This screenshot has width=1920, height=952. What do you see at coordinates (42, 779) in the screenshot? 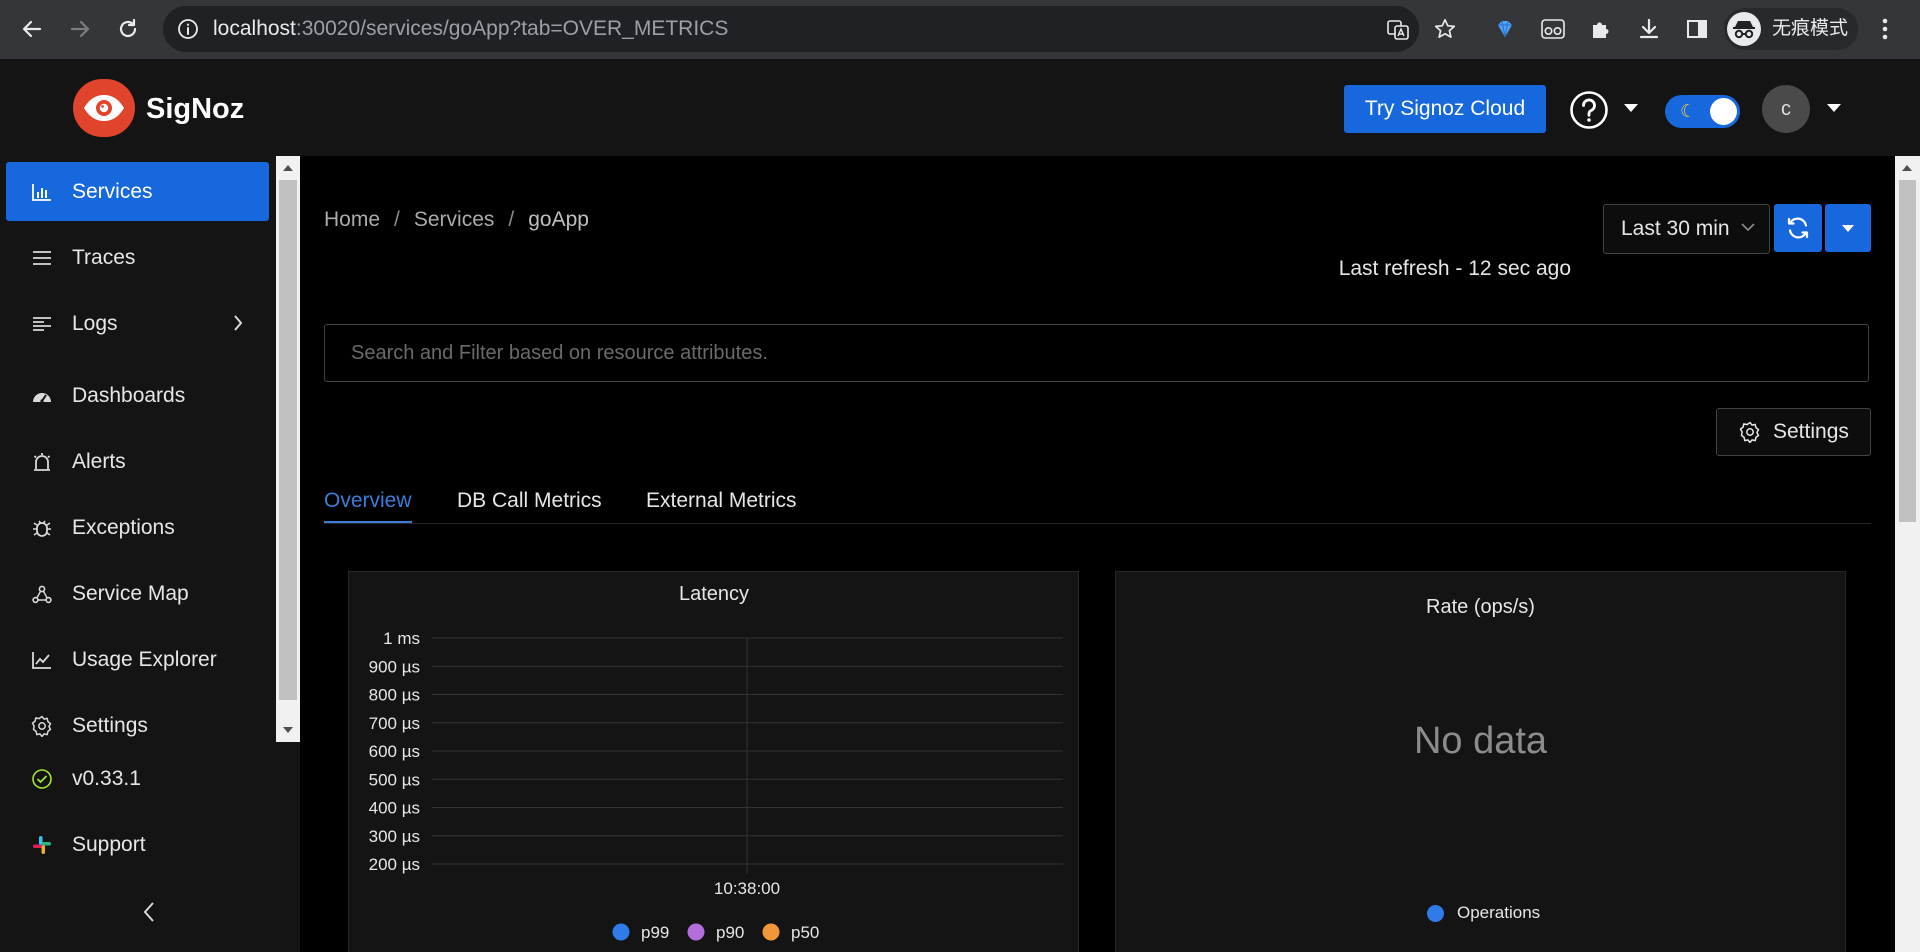
I see `check-circle-icon` at bounding box center [42, 779].